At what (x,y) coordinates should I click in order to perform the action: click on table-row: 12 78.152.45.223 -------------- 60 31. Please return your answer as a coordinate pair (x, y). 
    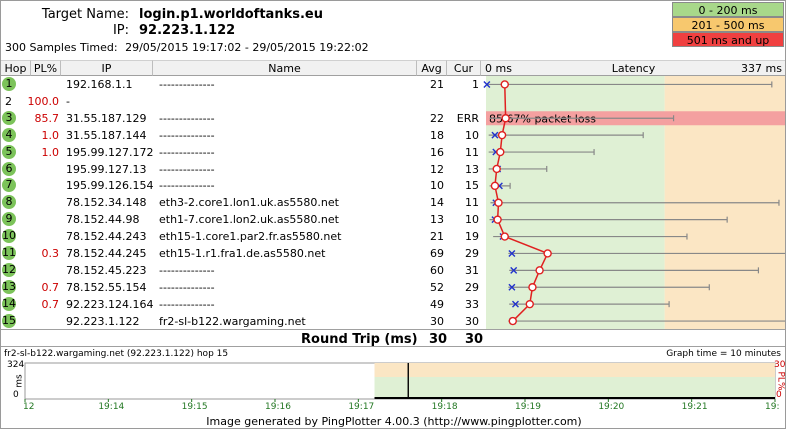
    Looking at the image, I should click on (243, 270).